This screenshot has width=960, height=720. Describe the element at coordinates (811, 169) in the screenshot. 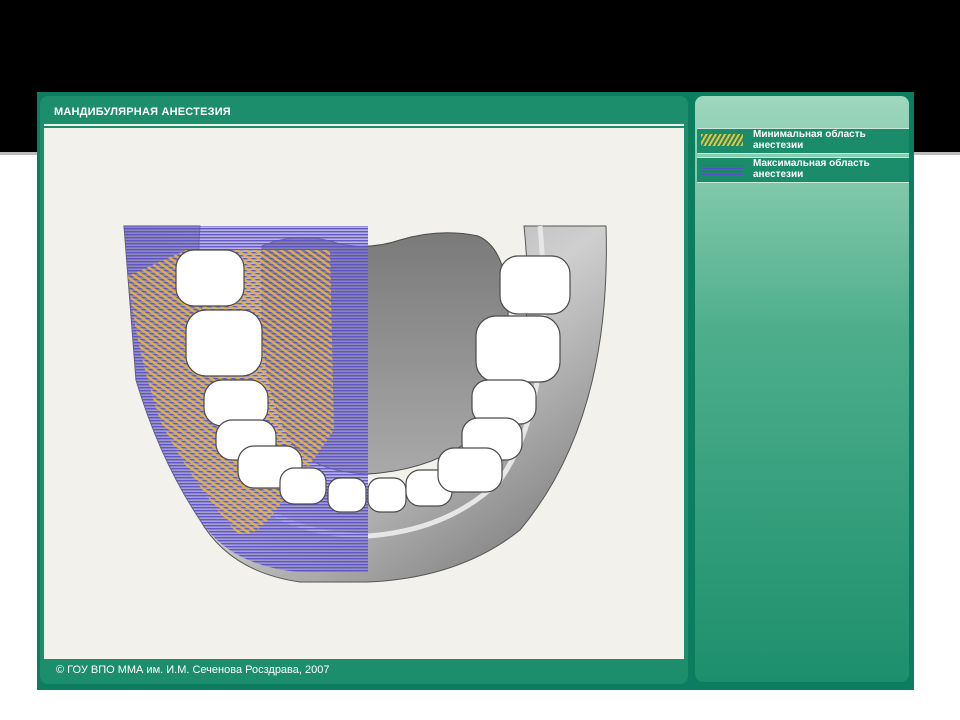

I see `legend-label-max: Максимальная область анестезии` at that location.